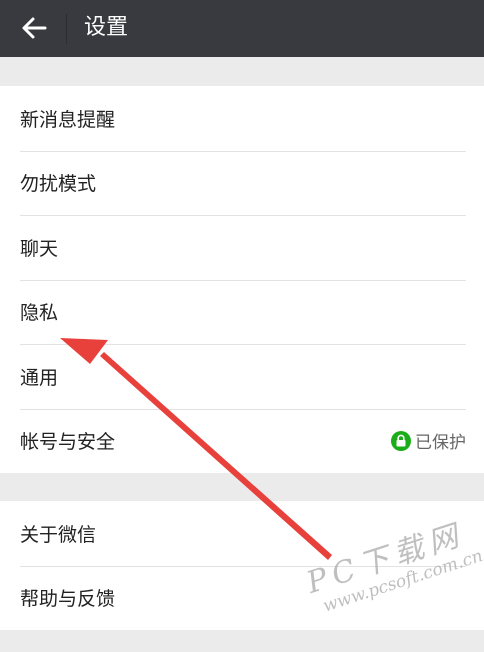  What do you see at coordinates (68, 442) in the screenshot?
I see `settings-item-label: 帐号与安全` at bounding box center [68, 442].